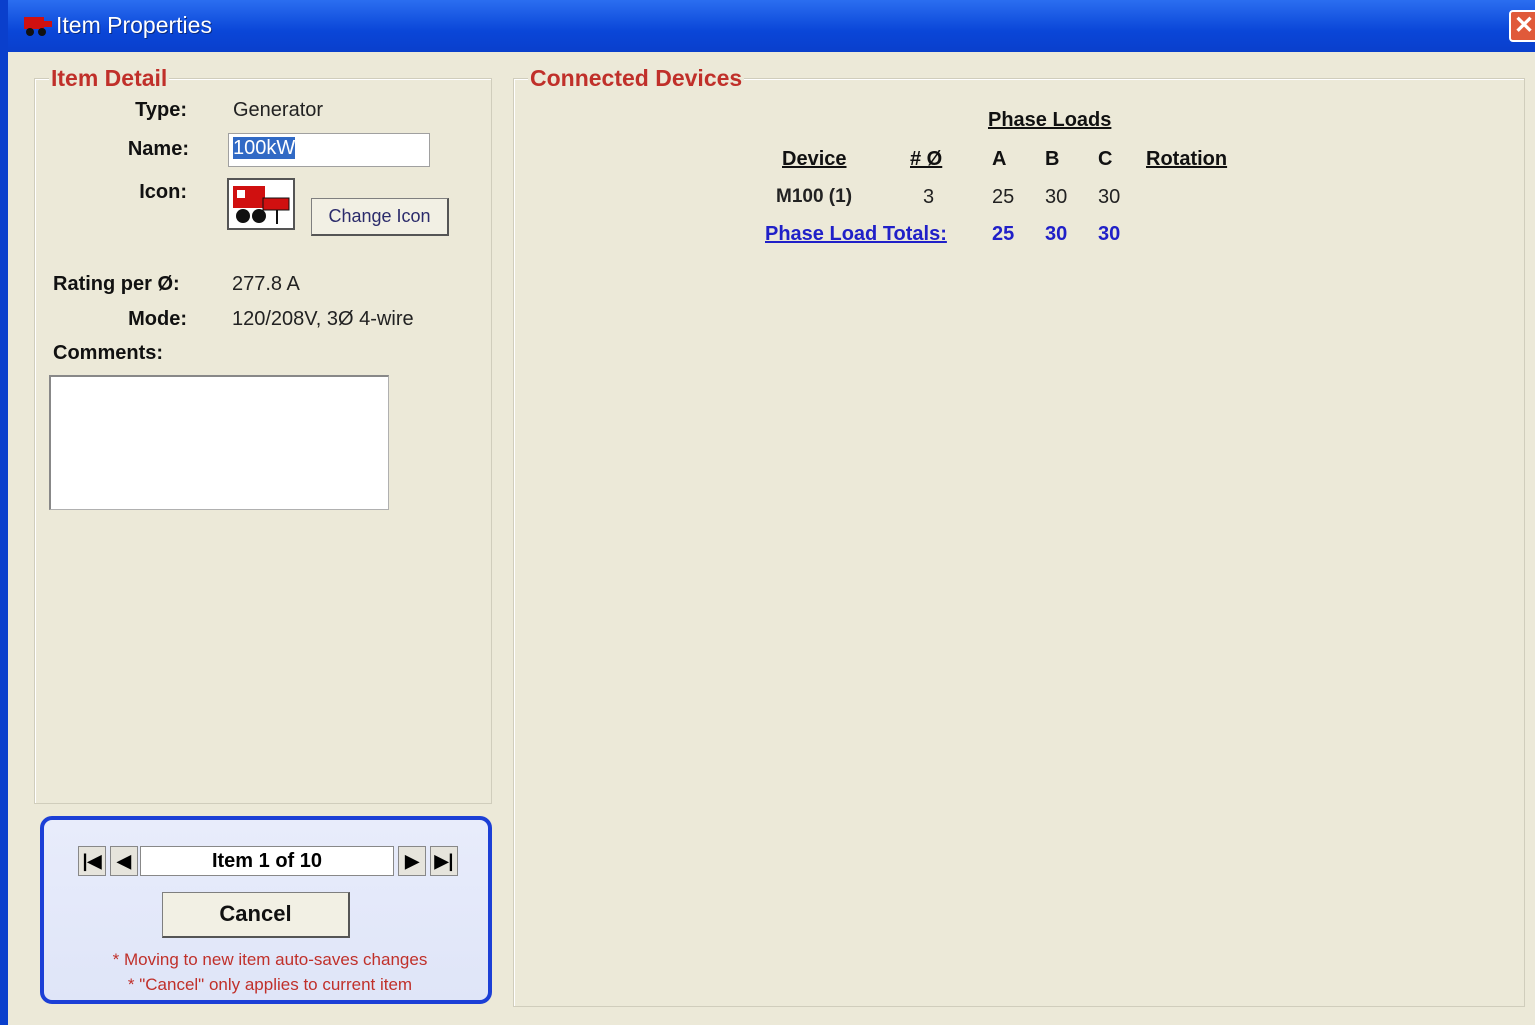  I want to click on total-a: 25, so click(1003, 234).